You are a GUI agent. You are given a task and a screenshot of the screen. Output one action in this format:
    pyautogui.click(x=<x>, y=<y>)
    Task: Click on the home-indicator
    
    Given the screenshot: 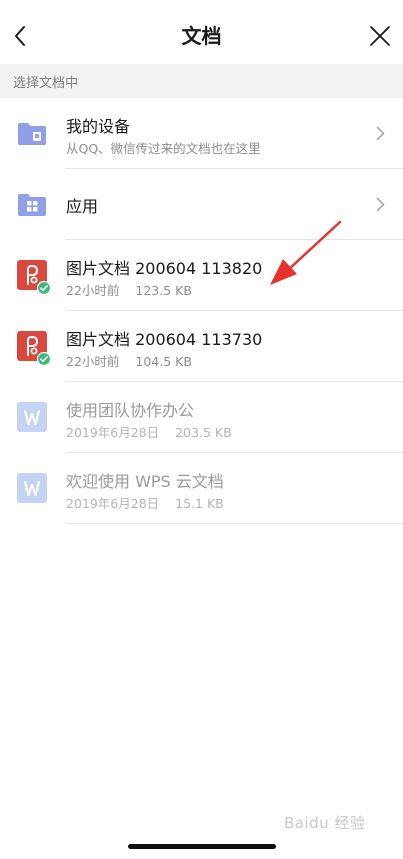 What is the action you would take?
    pyautogui.click(x=202, y=846)
    